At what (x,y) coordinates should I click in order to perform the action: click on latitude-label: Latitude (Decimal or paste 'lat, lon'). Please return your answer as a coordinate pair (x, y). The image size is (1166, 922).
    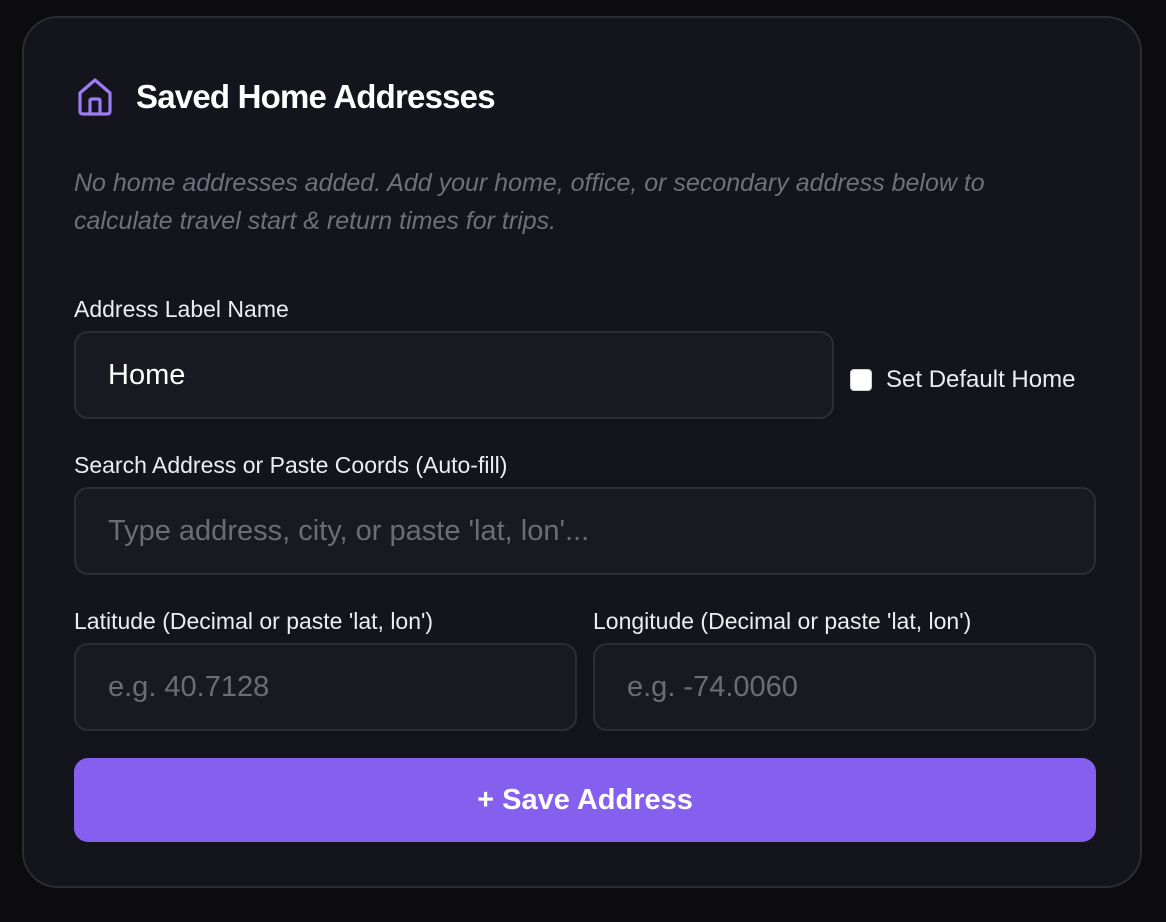
    Looking at the image, I should click on (254, 621).